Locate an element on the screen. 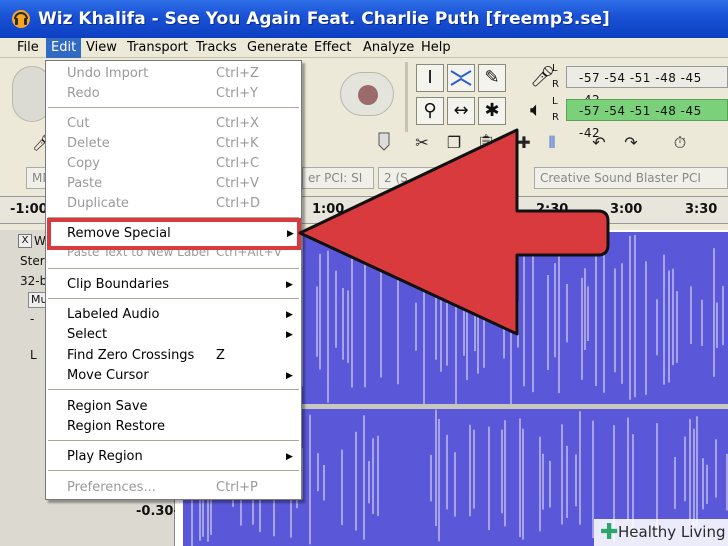 The image size is (728, 546). watermark-brand: Healthy Living is located at coordinates (672, 532).